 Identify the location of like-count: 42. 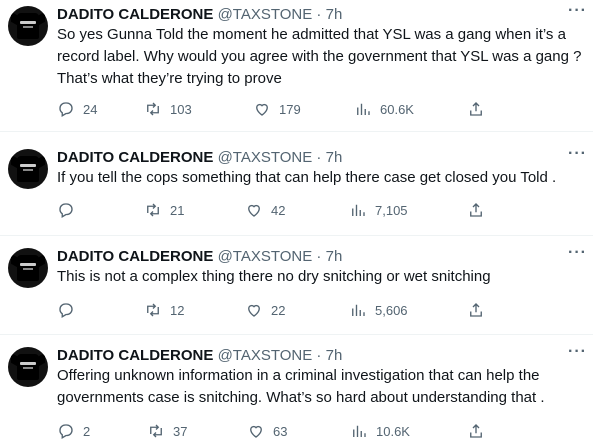
(278, 210).